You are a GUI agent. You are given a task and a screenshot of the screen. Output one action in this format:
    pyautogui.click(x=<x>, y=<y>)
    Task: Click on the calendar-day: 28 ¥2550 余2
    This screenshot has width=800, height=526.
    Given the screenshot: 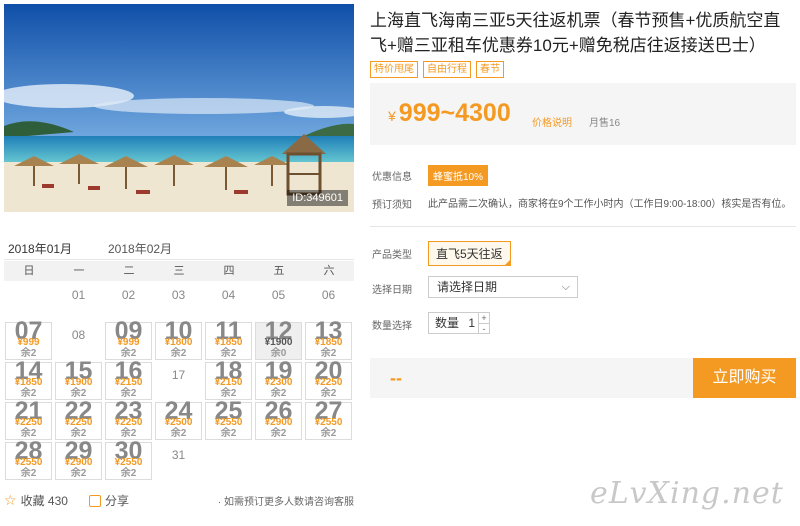 What is the action you would take?
    pyautogui.click(x=28, y=458)
    